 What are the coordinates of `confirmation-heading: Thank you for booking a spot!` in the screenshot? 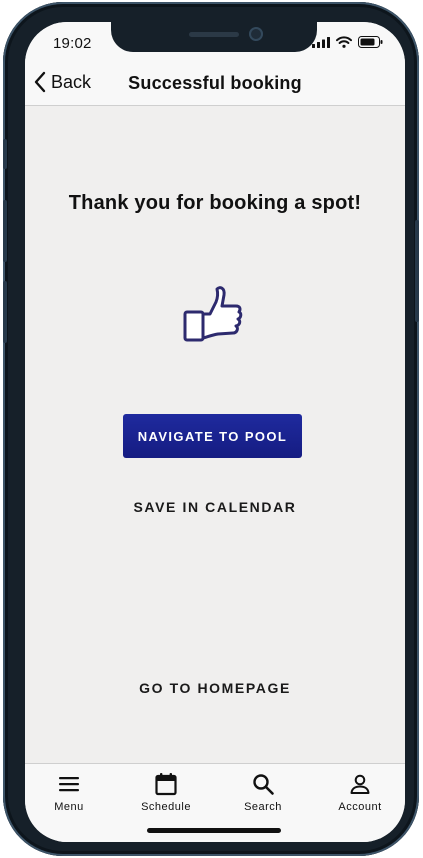 It's located at (215, 203).